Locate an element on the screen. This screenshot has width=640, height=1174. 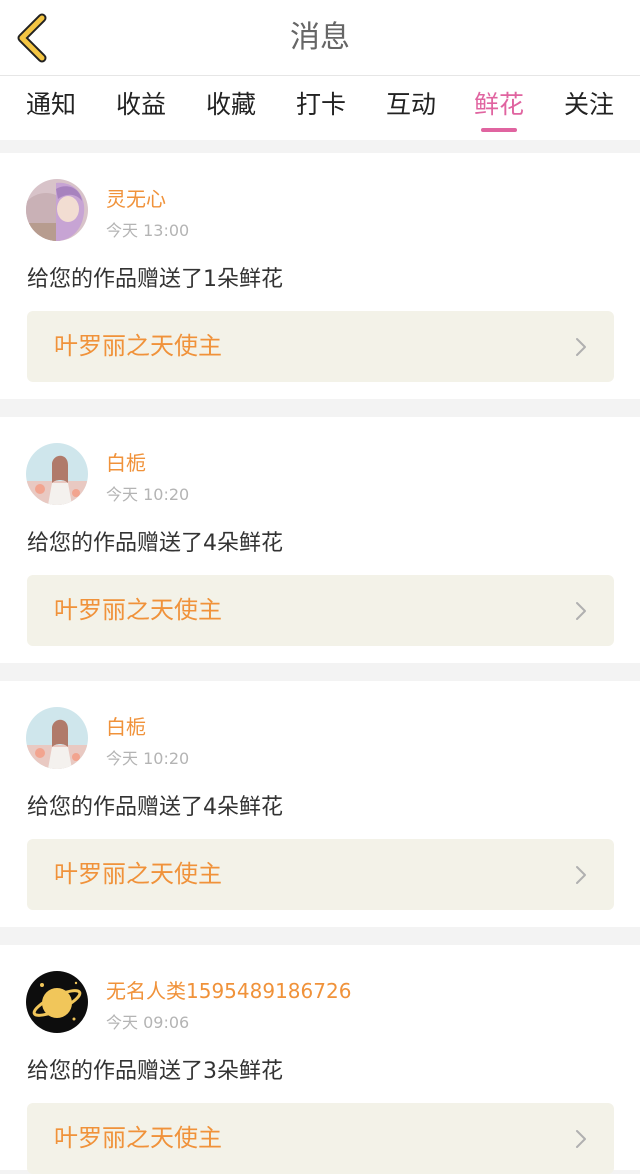
username: 无名人类1595489186726 is located at coordinates (228, 989).